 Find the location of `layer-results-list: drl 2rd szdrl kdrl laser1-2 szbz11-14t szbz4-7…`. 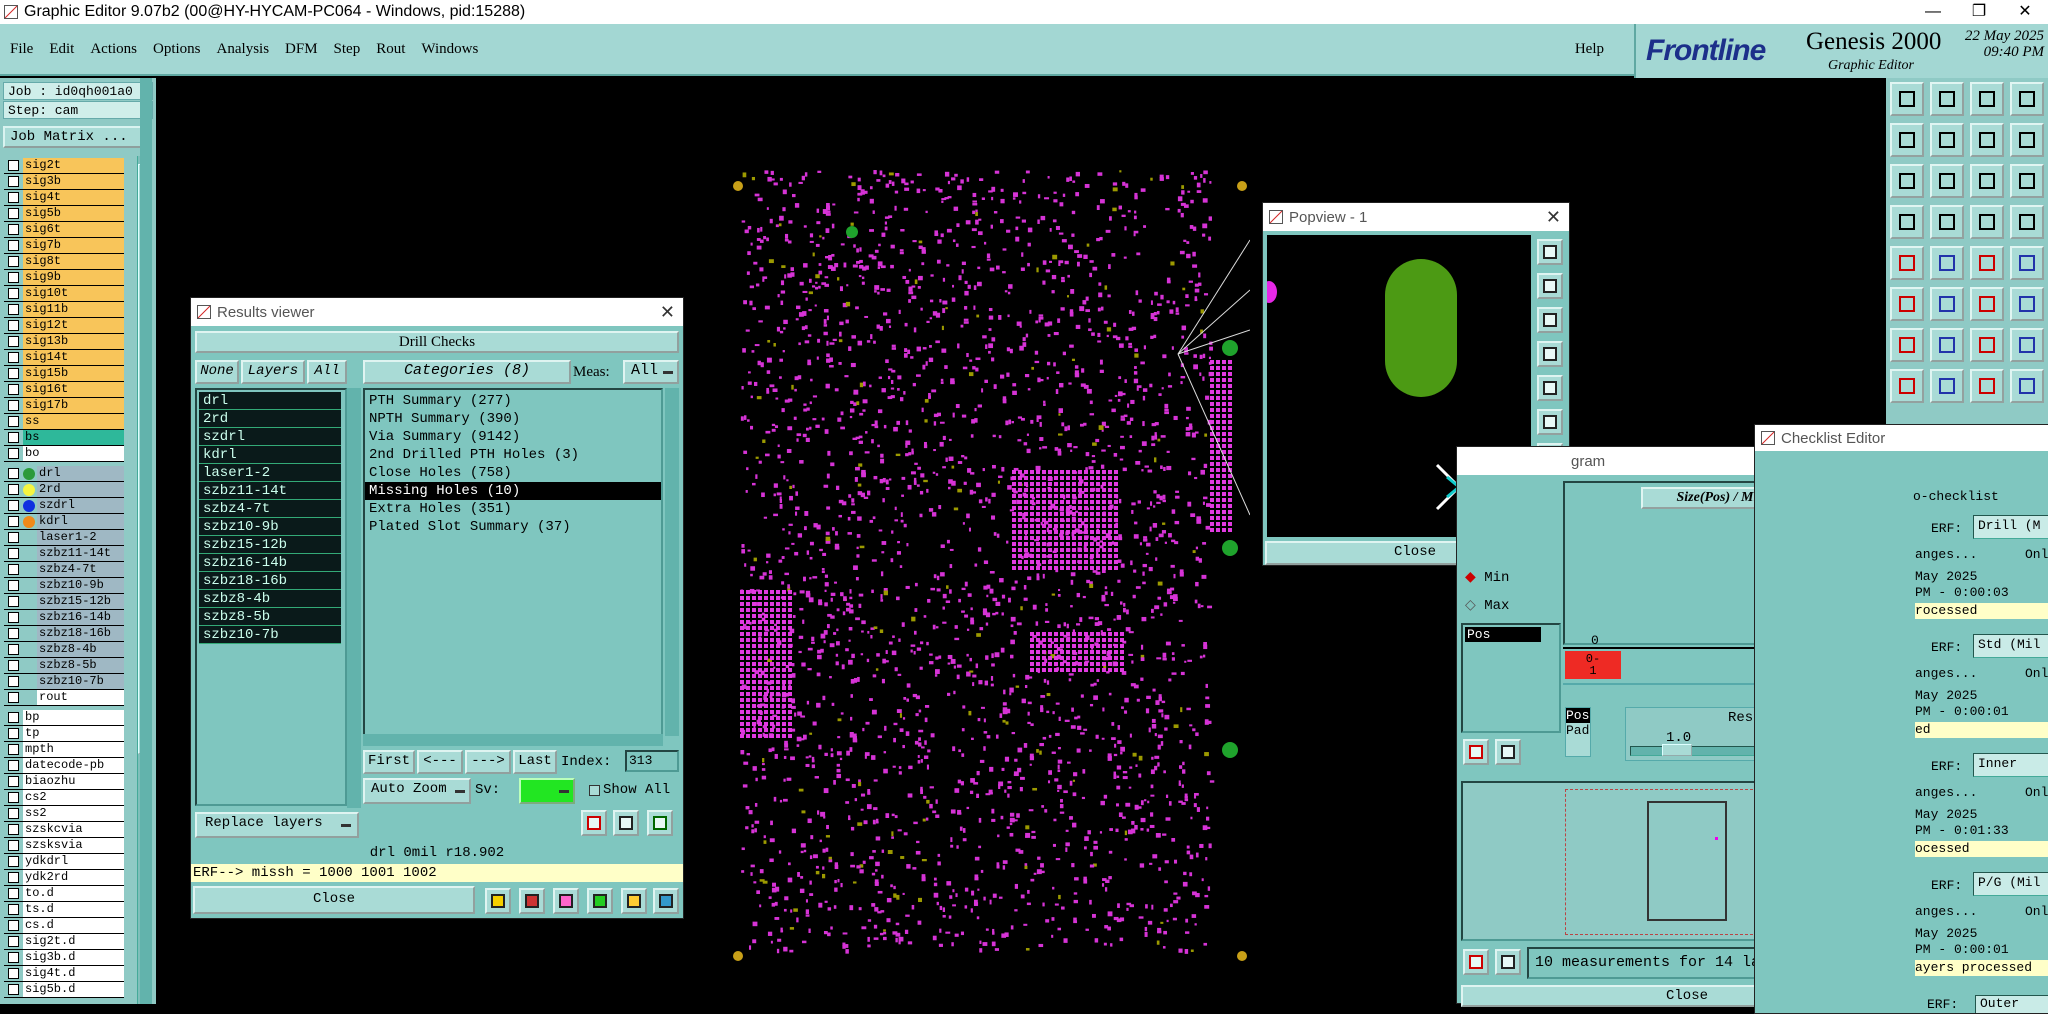

layer-results-list: drl 2rd szdrl kdrl laser1-2 szbz11-14t szbz4-7… is located at coordinates (271, 597).